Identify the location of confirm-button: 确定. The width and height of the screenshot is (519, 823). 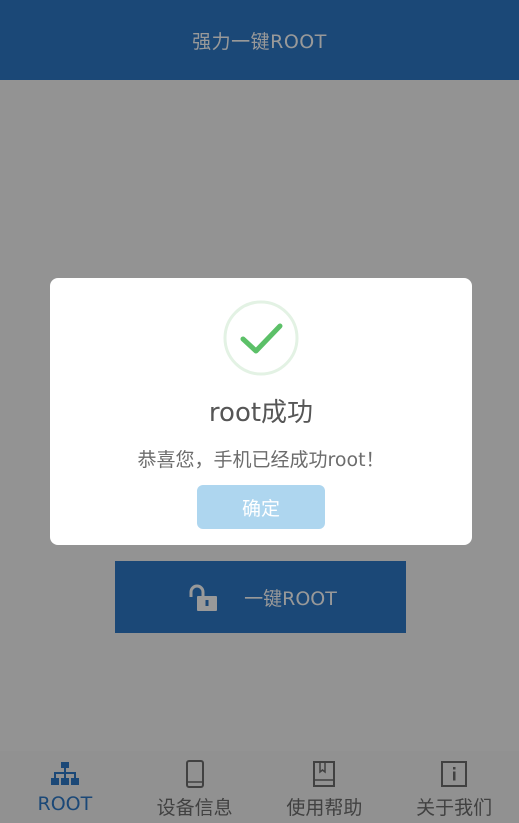
(261, 507).